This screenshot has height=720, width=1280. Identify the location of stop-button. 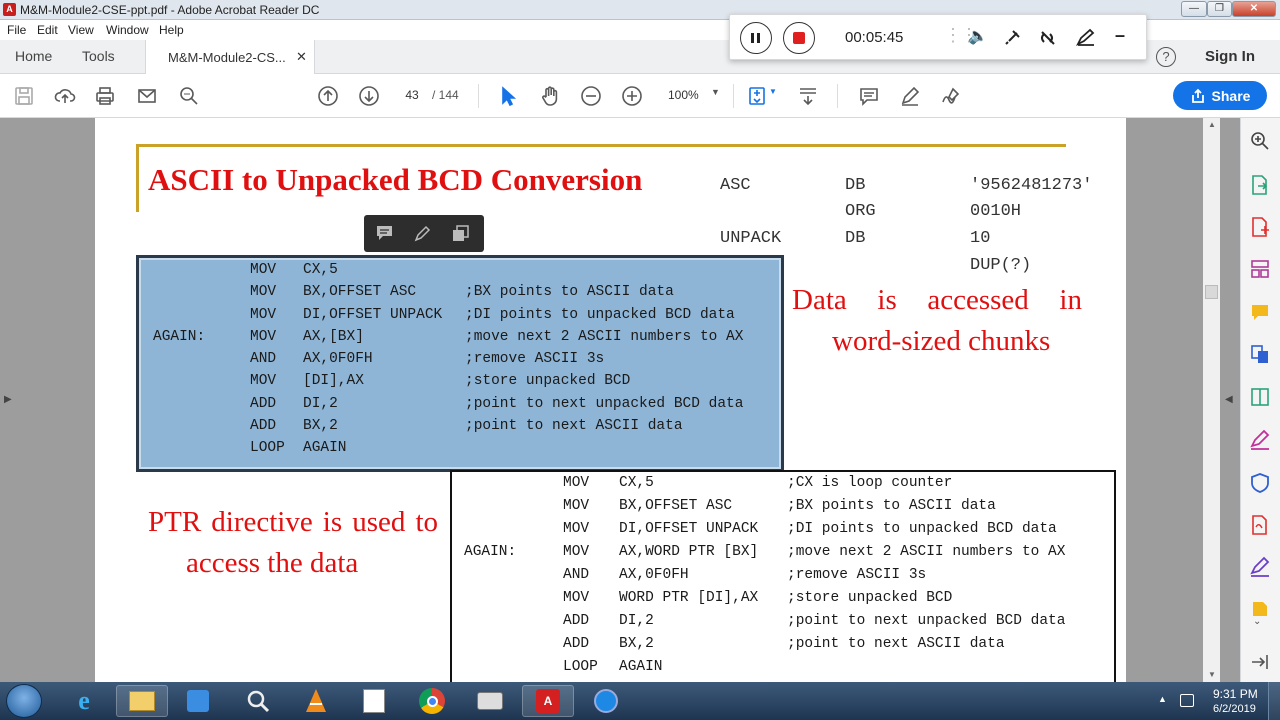
(799, 38).